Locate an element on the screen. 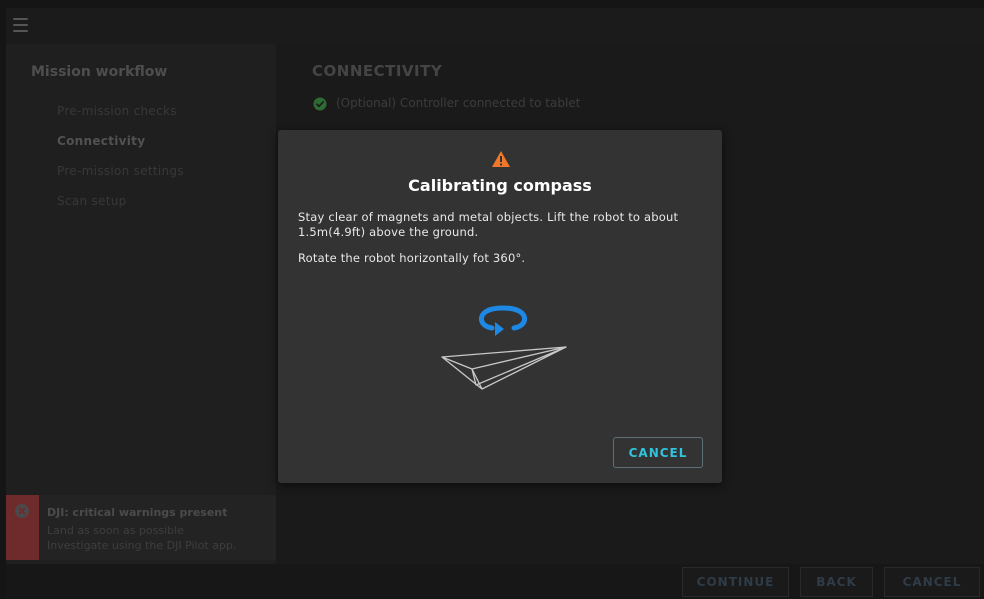  bottom-bar: CONTINUE BACK CANCEL is located at coordinates (495, 581).